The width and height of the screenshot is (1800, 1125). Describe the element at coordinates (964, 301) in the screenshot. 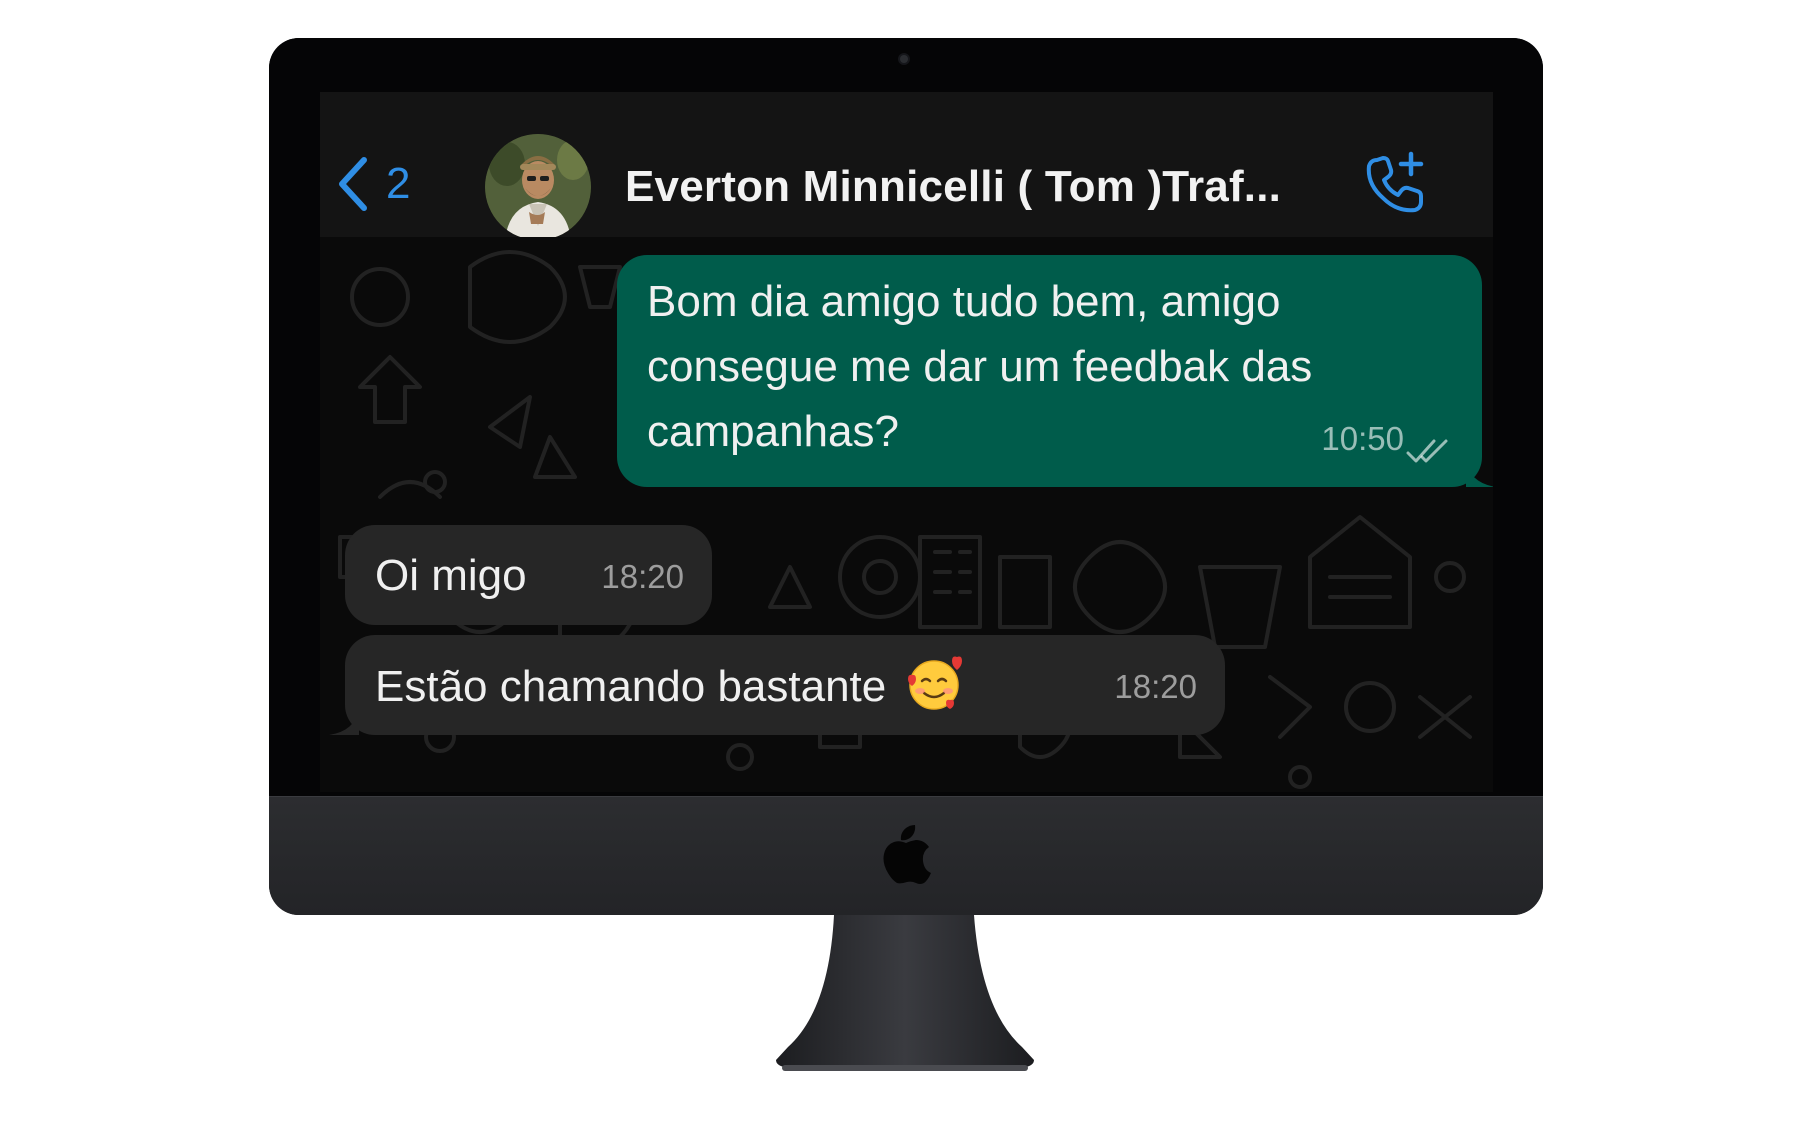

I see `message-line: Bom dia amigo tudo bem, amigo` at that location.